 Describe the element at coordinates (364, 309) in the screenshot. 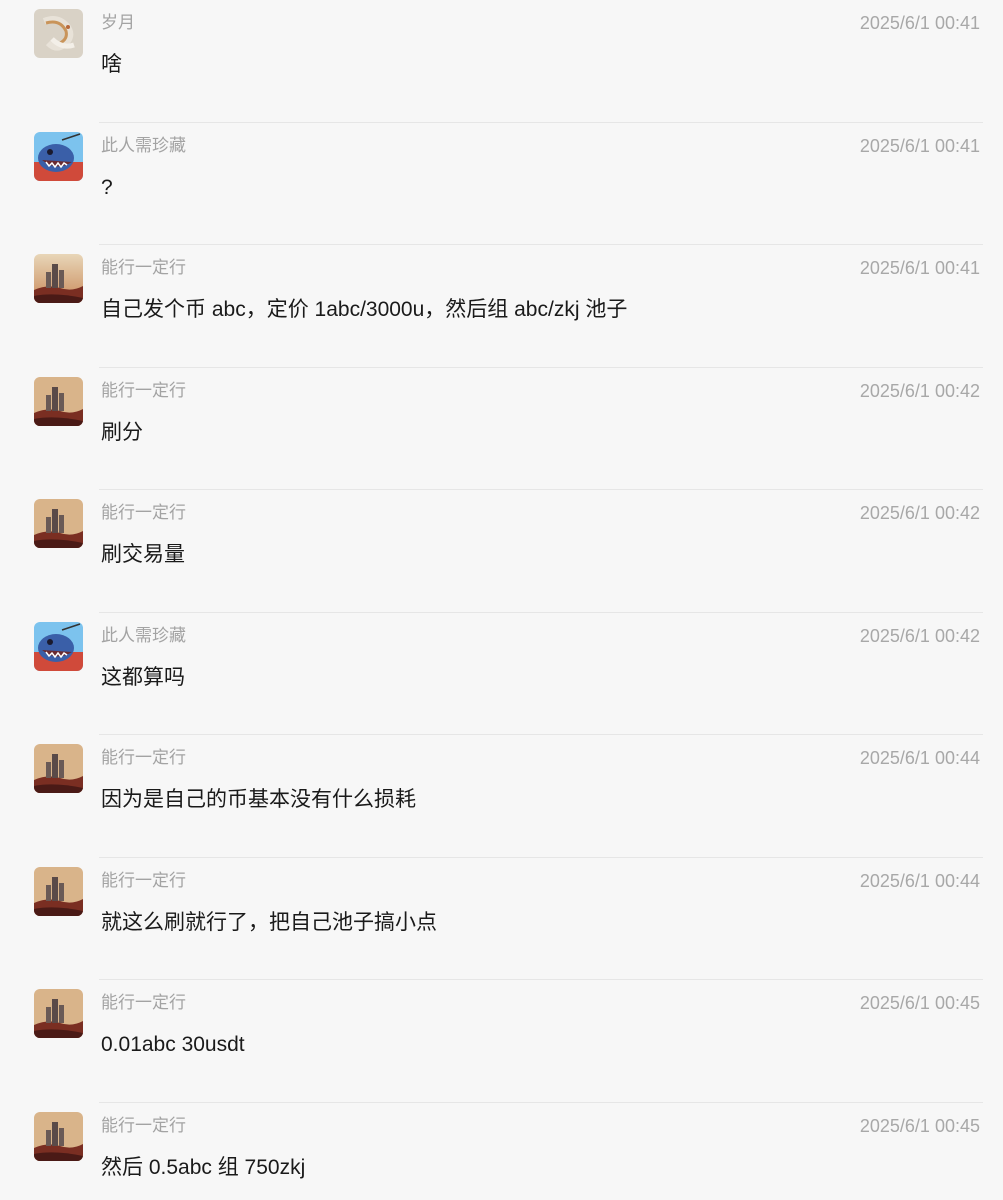

I see `message-text: 自己发个币 abc，定价 1abc/3000u，然后组 abc/zkj 池子` at that location.